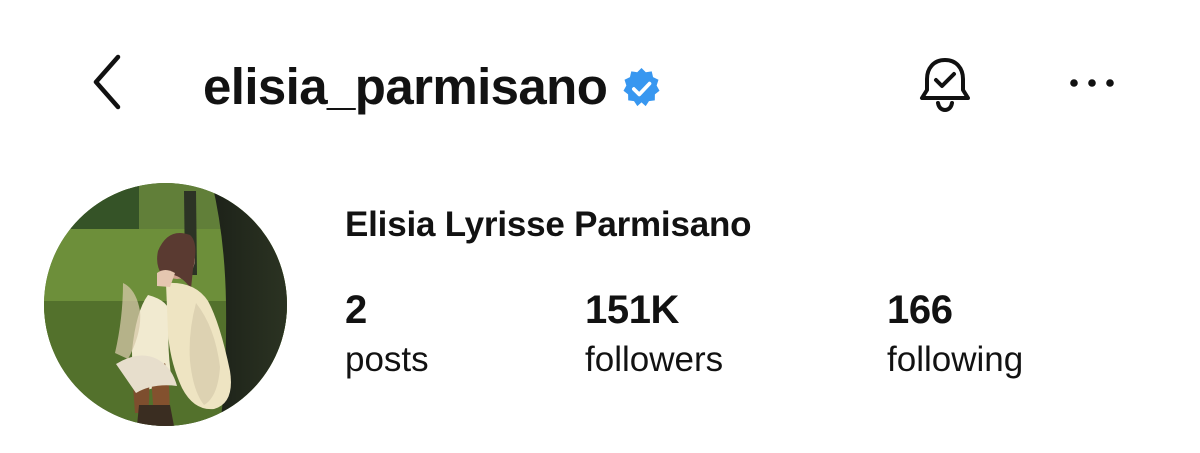 The height and width of the screenshot is (453, 1200). What do you see at coordinates (387, 333) in the screenshot?
I see `posts-stat: 2 posts` at bounding box center [387, 333].